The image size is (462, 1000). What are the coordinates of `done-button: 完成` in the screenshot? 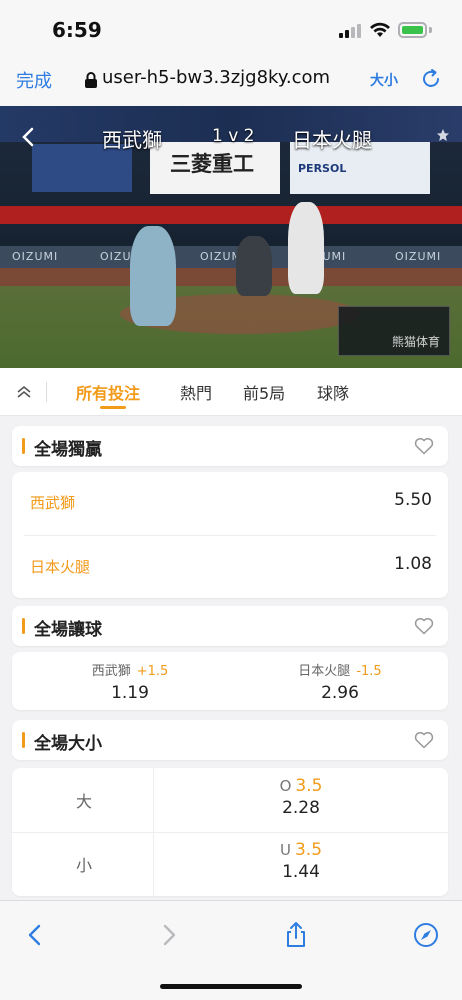 It's located at (34, 80).